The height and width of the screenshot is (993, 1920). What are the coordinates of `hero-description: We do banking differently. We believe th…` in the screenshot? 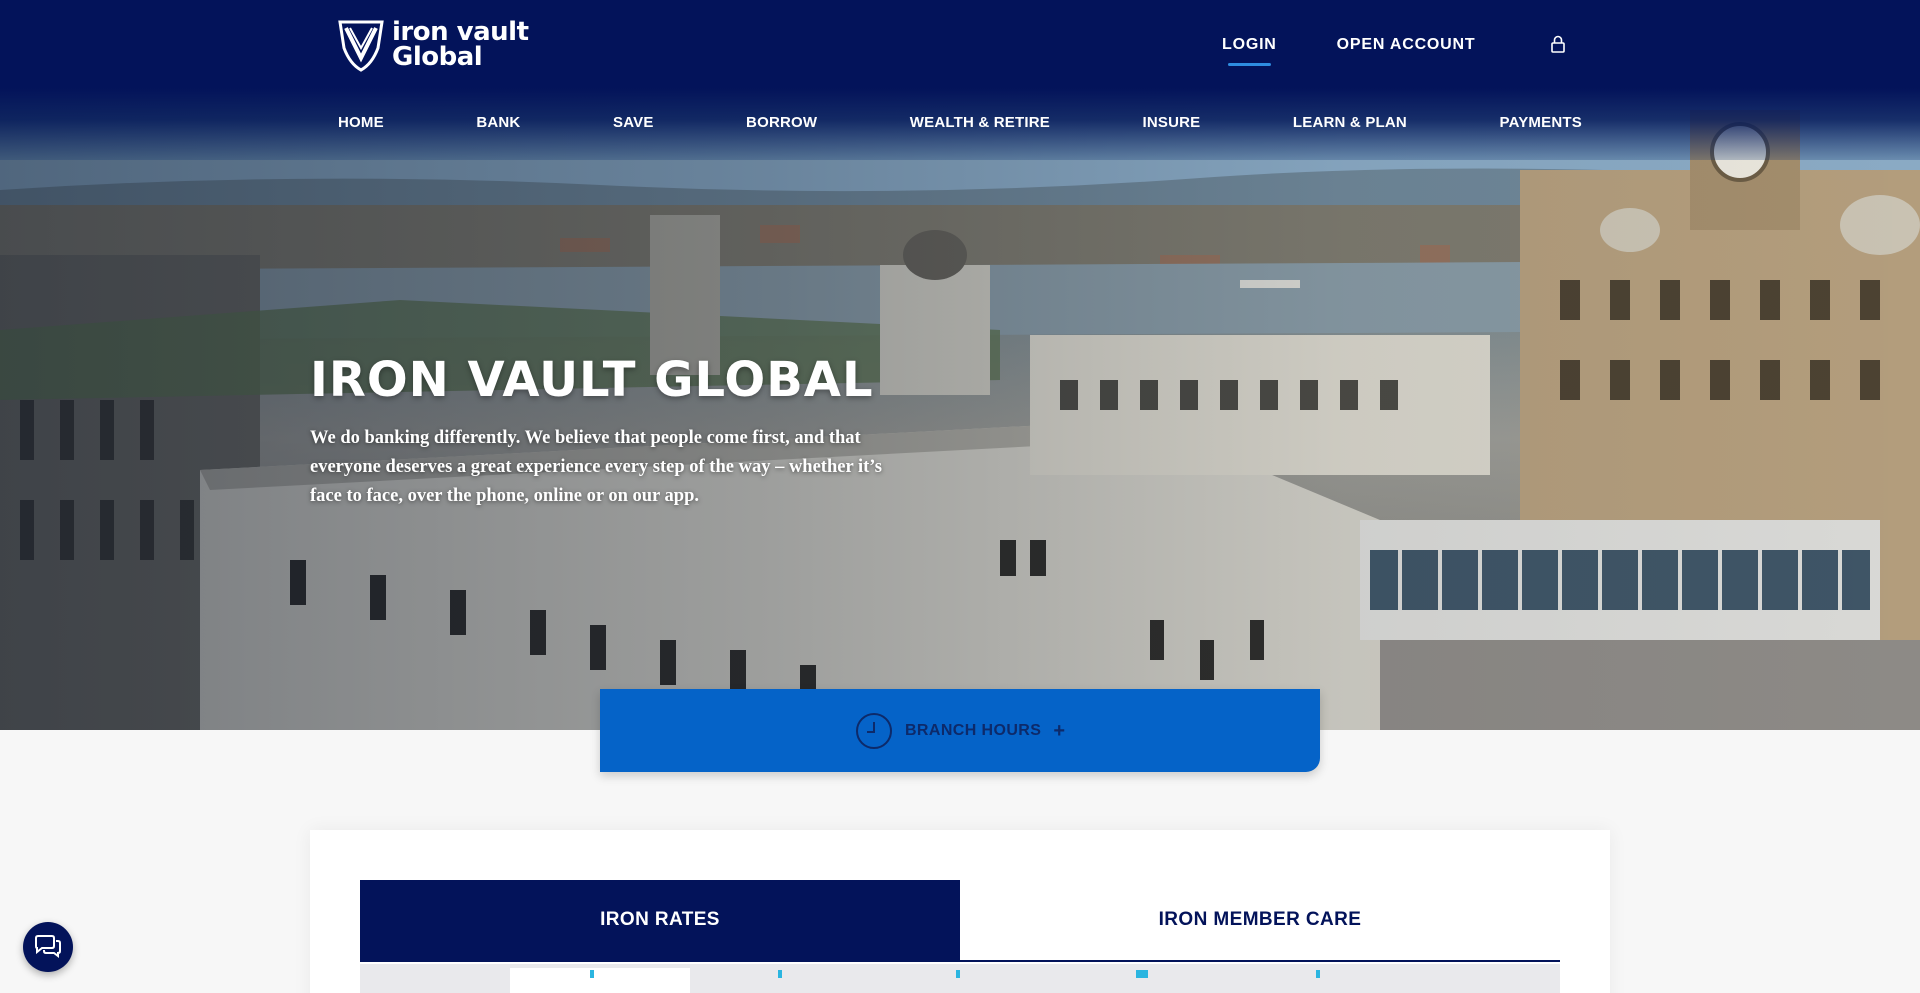 It's located at (596, 467).